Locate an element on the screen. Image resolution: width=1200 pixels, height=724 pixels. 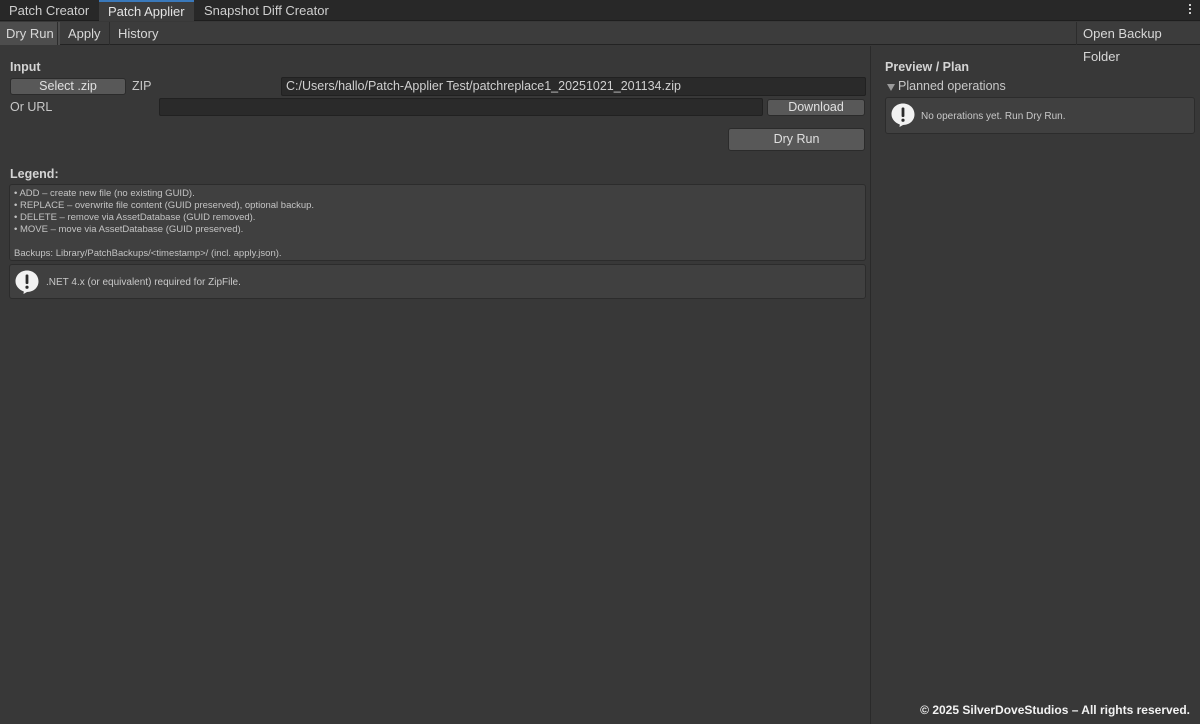
url-input is located at coordinates (461, 107).